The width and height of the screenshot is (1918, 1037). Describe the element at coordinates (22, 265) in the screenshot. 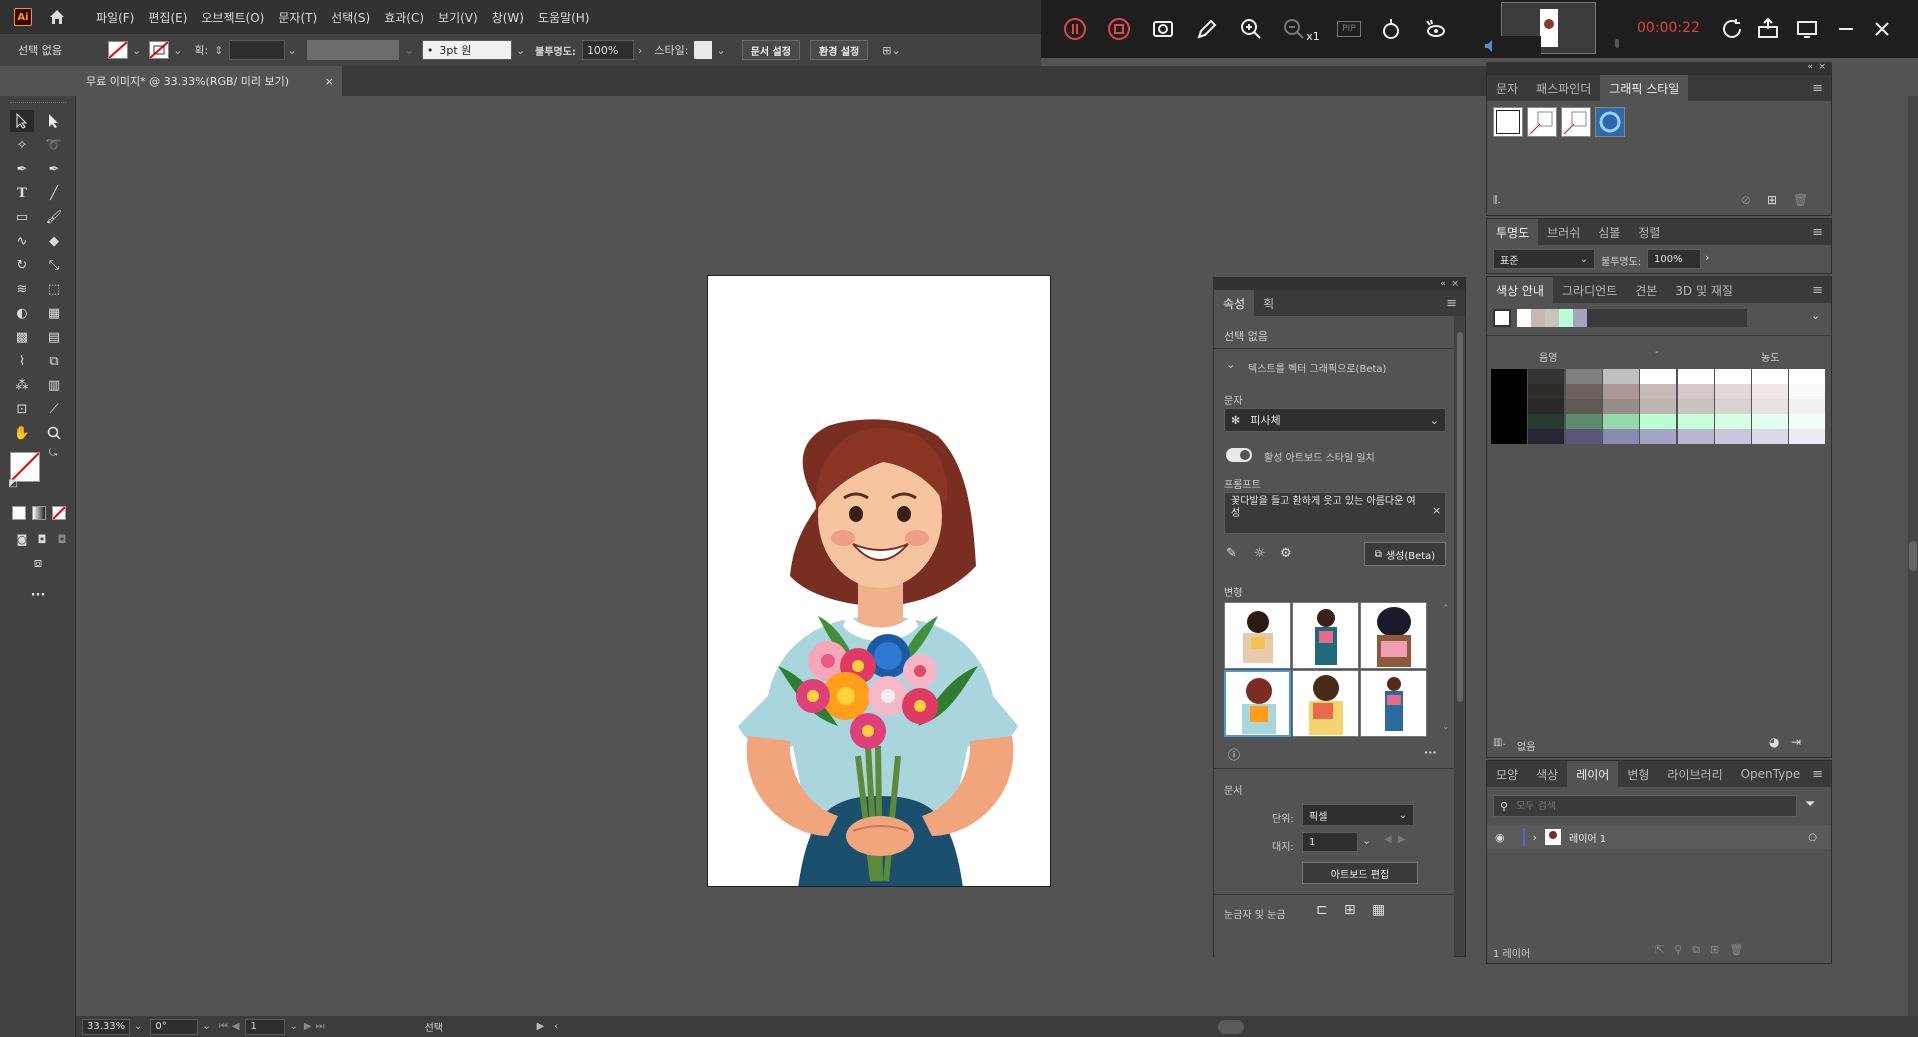

I see `rotate-tool-icon: ↻` at that location.